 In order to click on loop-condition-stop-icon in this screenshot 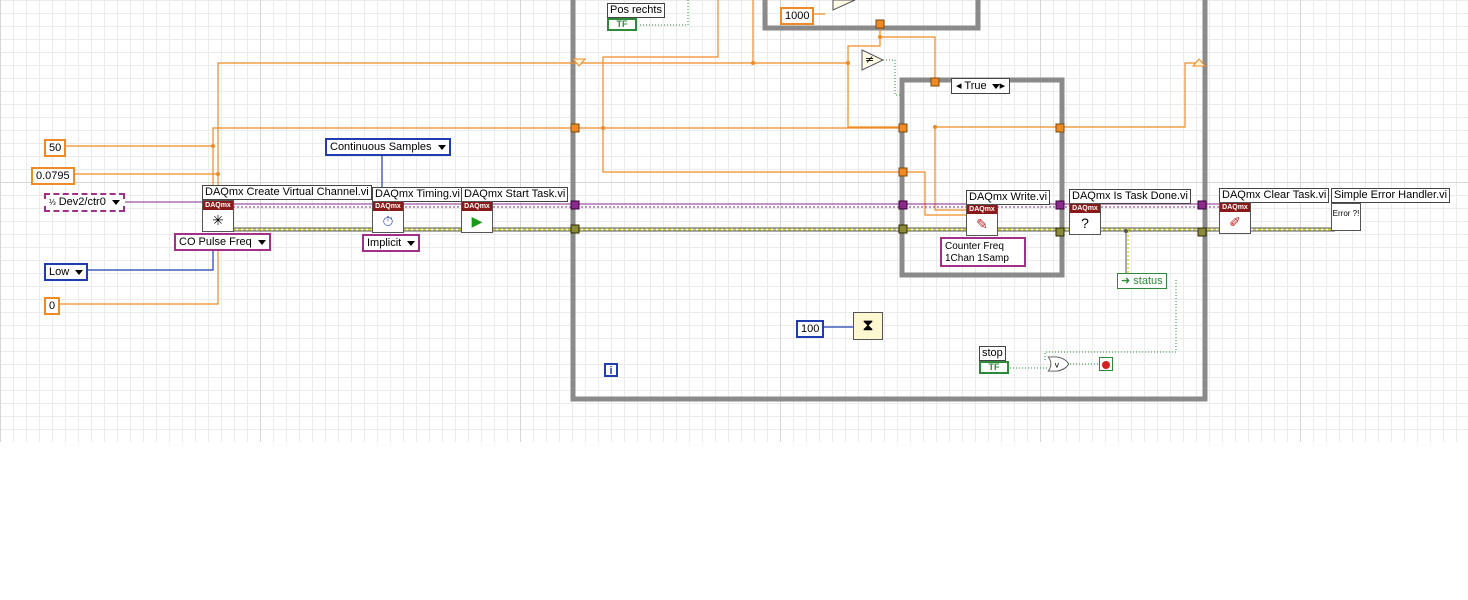, I will do `click(1106, 364)`.